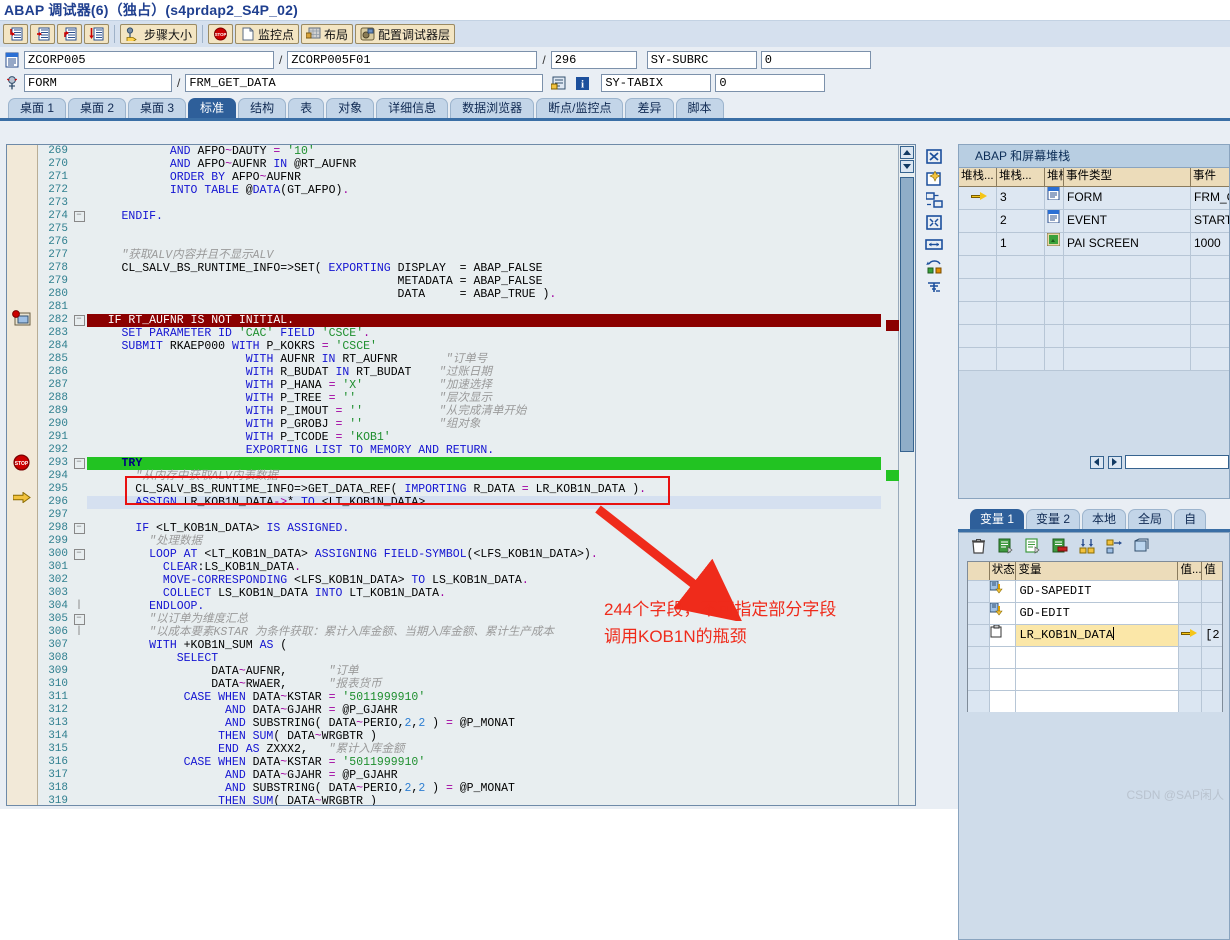 The image size is (1230, 940). I want to click on tab-standard: 标准, so click(212, 108).